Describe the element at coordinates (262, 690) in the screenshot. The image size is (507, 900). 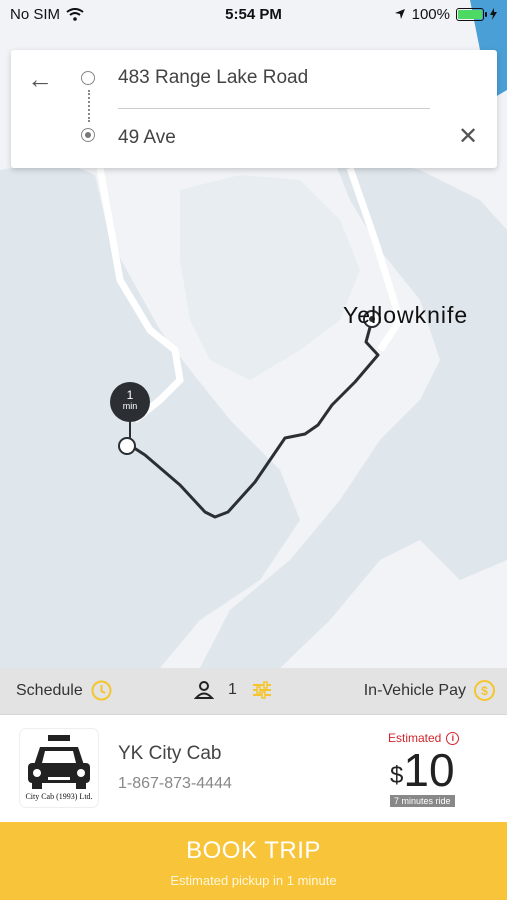
I see `sliders-icon` at that location.